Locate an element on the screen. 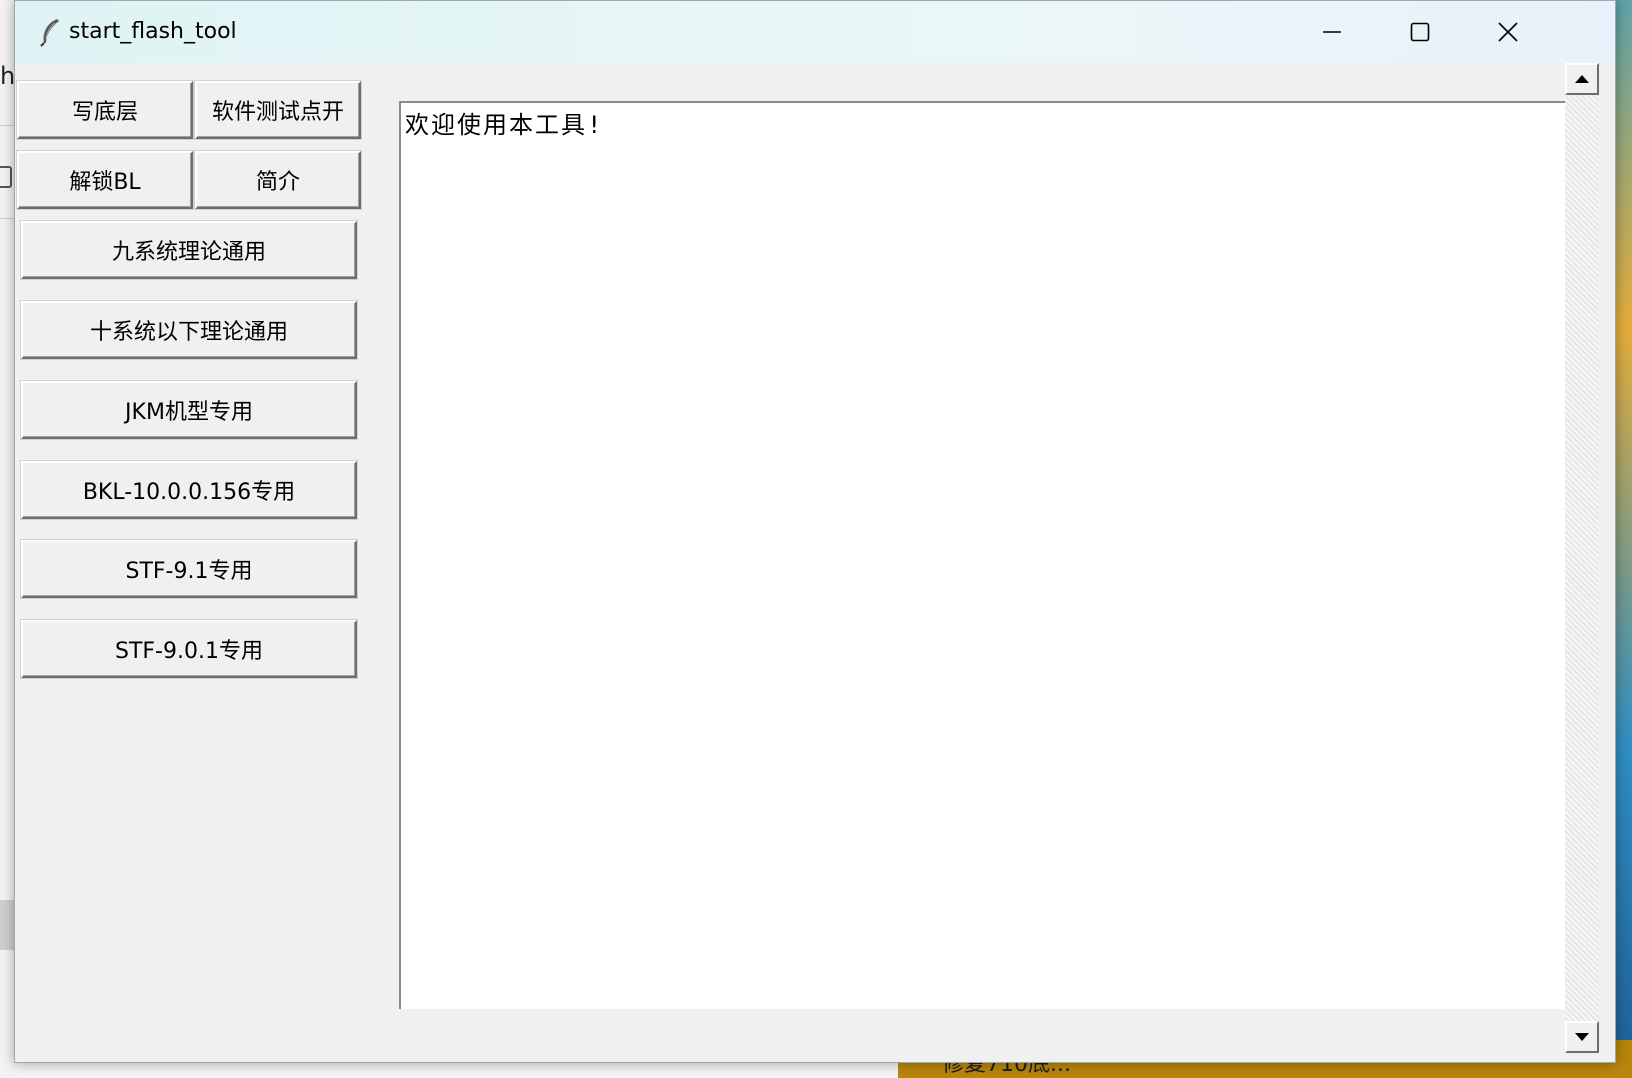 The height and width of the screenshot is (1078, 1632). close-icon is located at coordinates (1508, 32).